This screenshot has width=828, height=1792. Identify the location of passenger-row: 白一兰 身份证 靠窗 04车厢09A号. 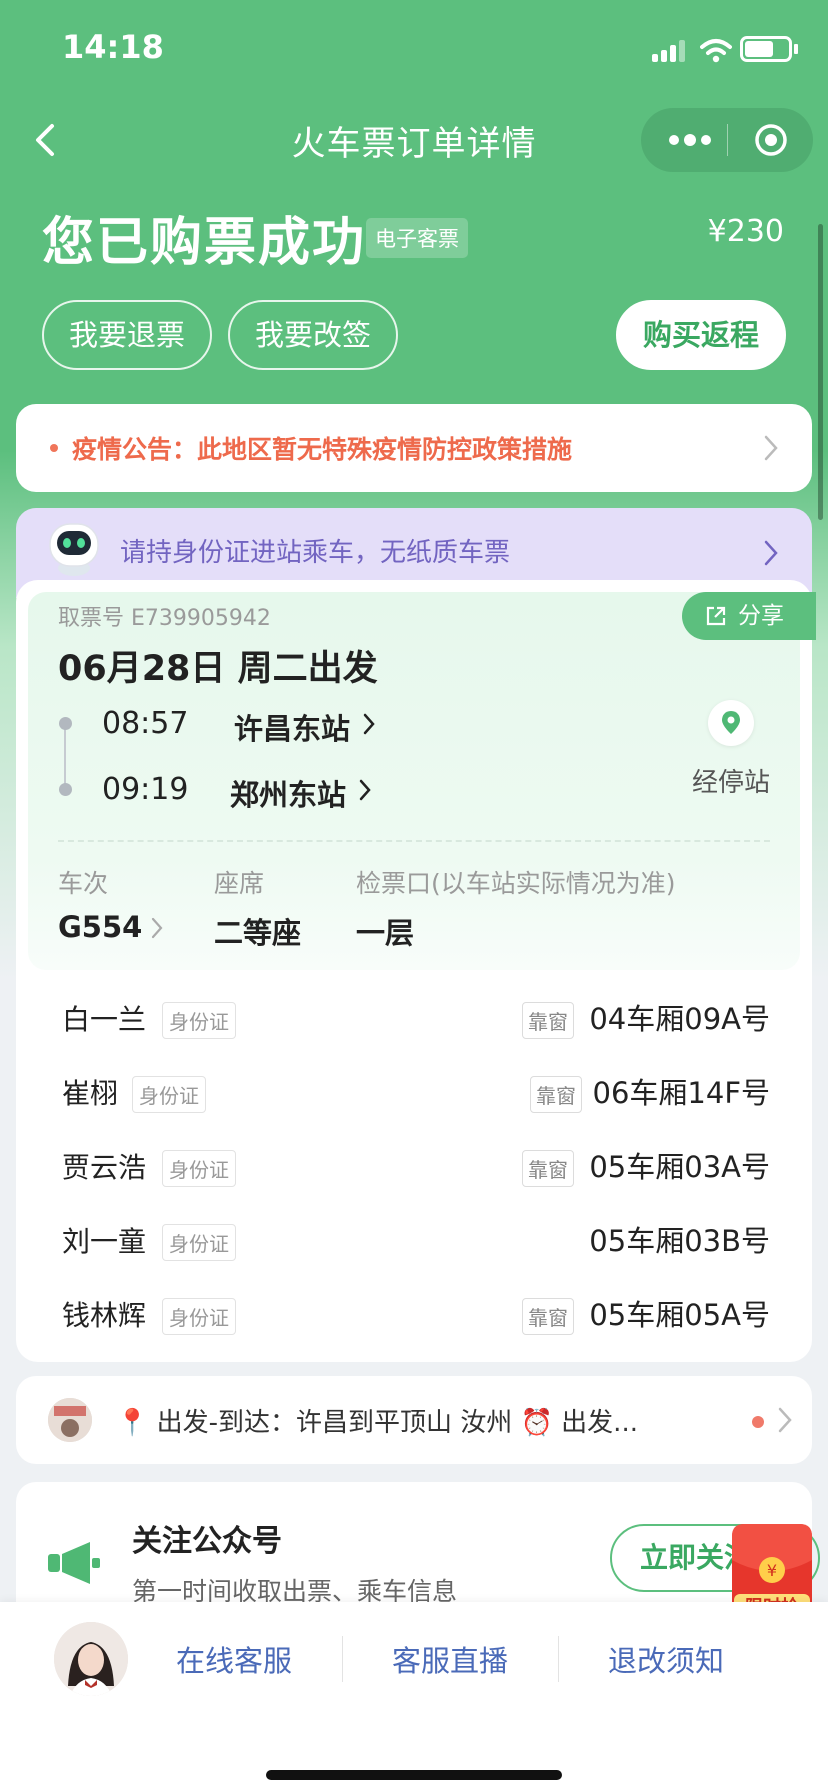
(416, 1021).